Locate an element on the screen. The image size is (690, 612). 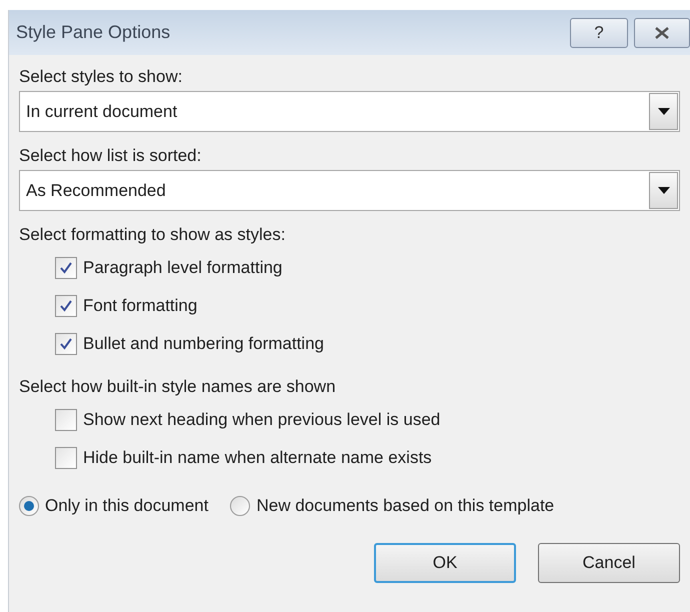
help-button: ? is located at coordinates (599, 33).